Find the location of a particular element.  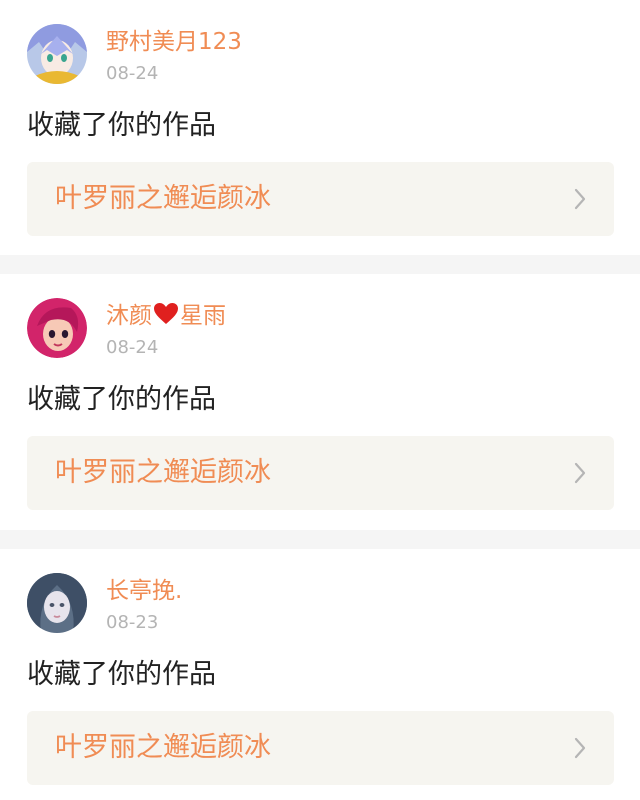

username: 长亭挽. is located at coordinates (144, 591).